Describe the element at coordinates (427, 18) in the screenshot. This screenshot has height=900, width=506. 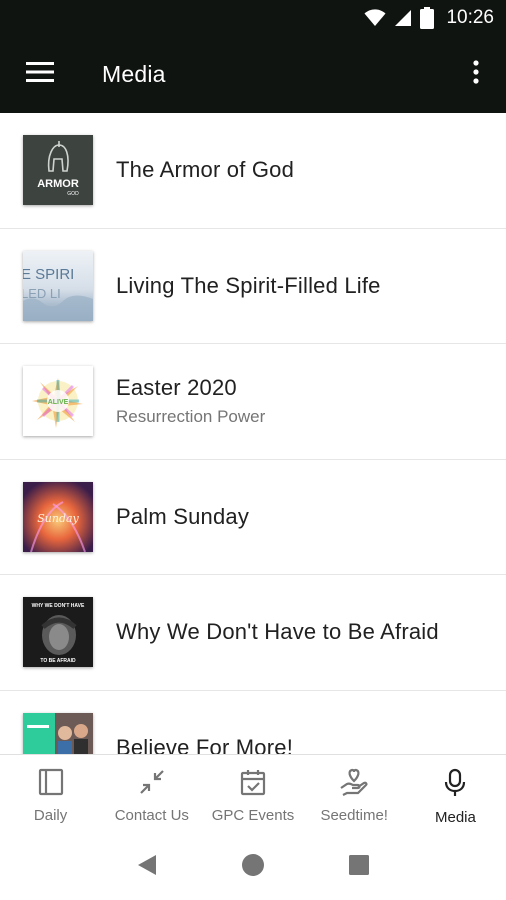
I see `battery-icon` at that location.